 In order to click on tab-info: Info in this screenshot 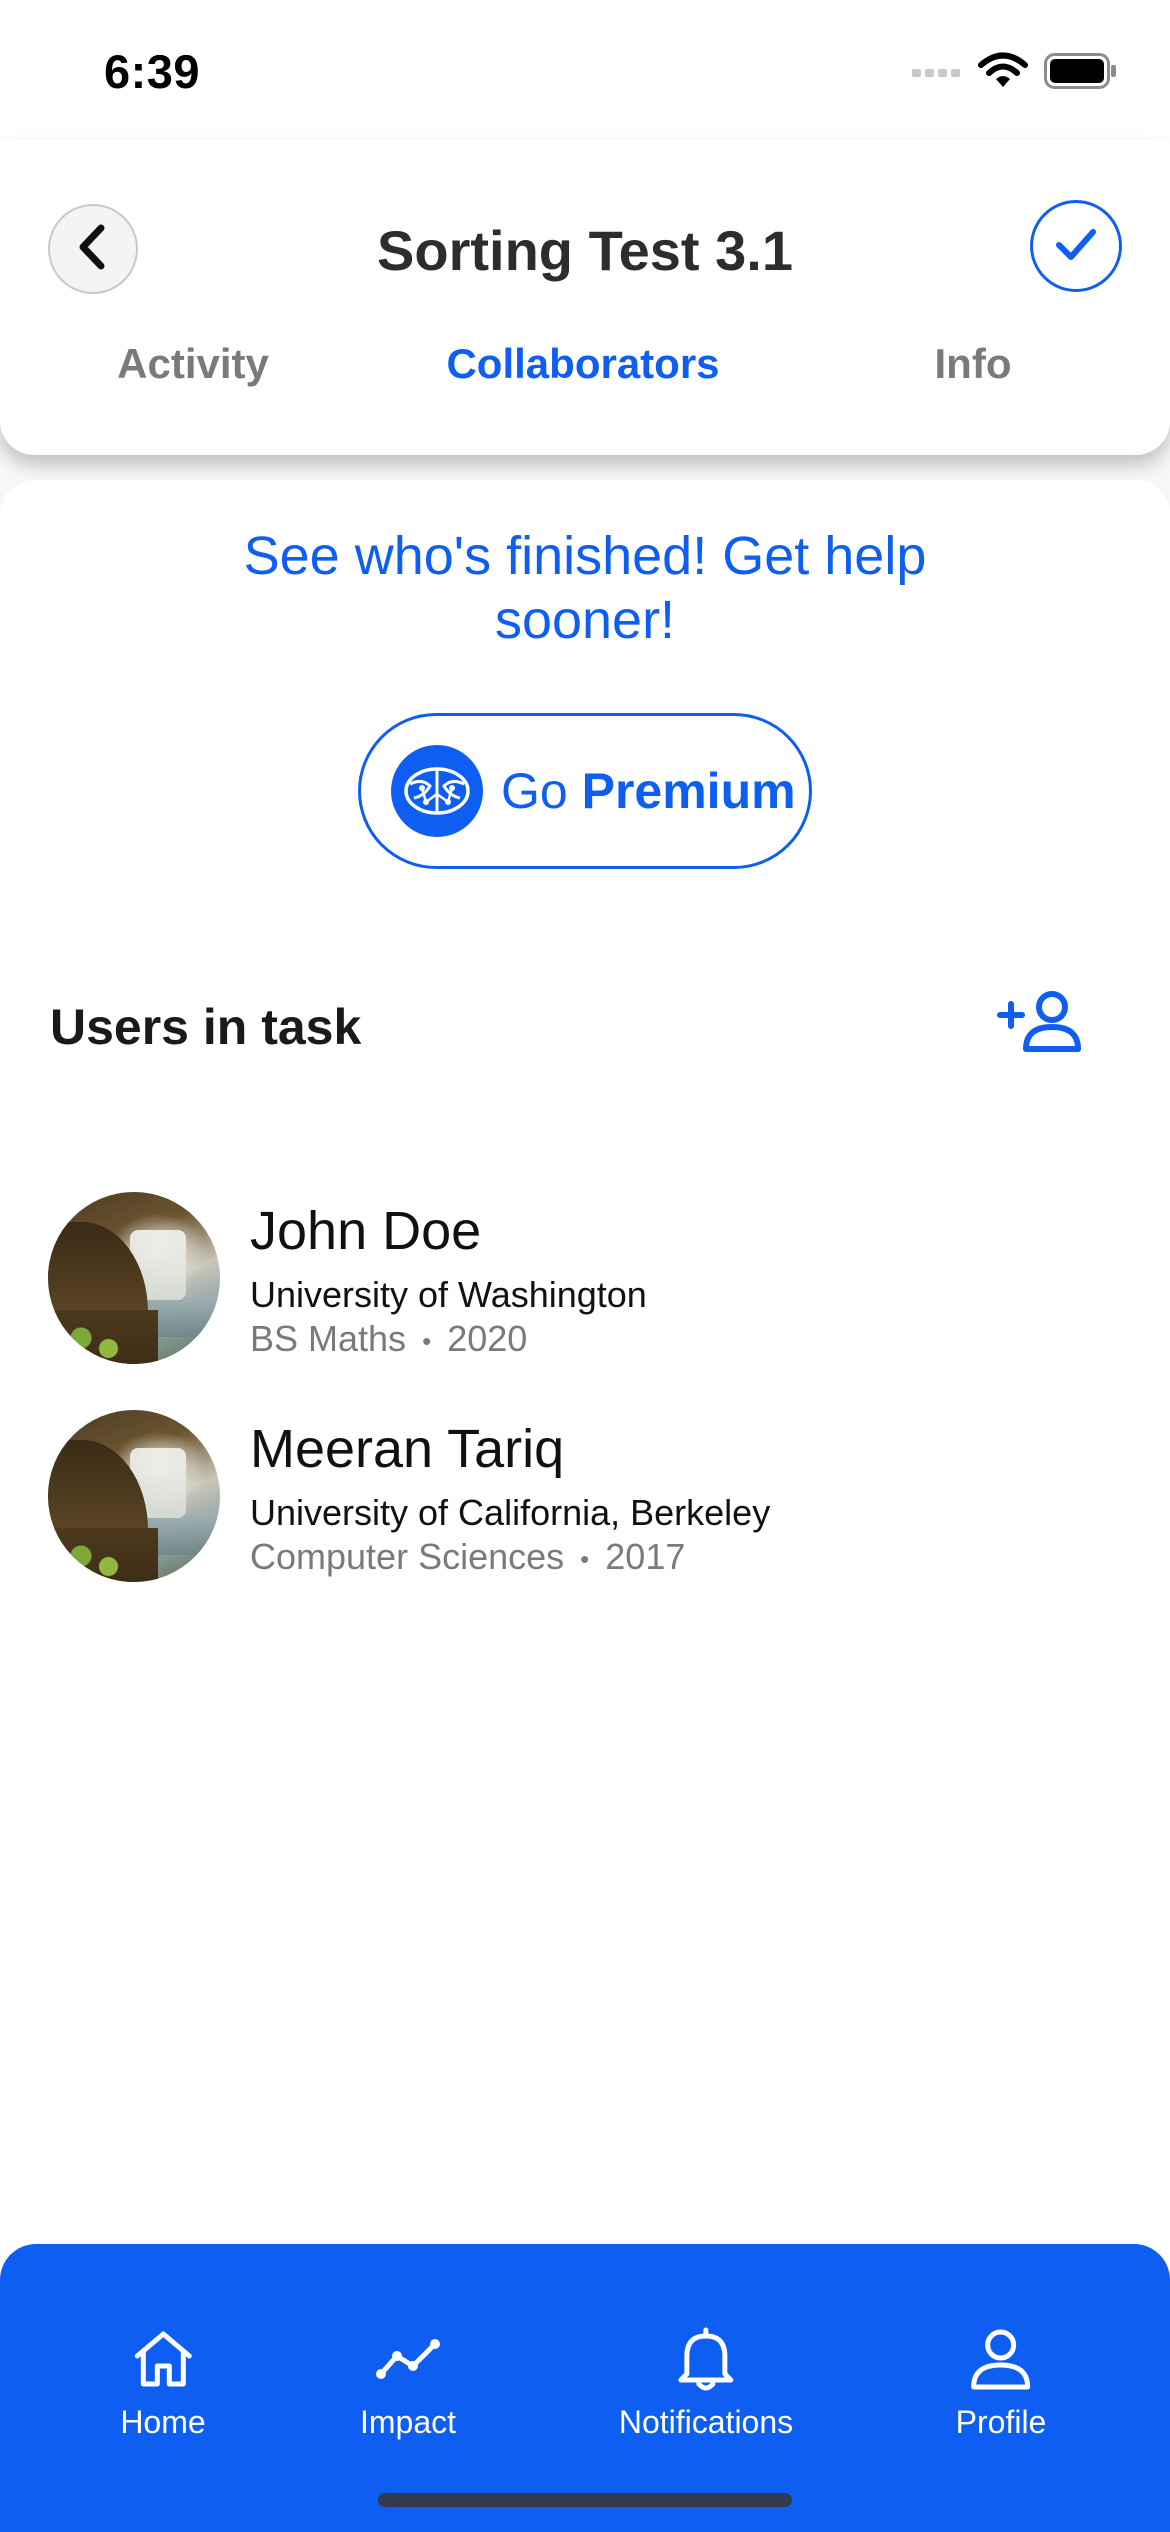, I will do `click(973, 364)`.